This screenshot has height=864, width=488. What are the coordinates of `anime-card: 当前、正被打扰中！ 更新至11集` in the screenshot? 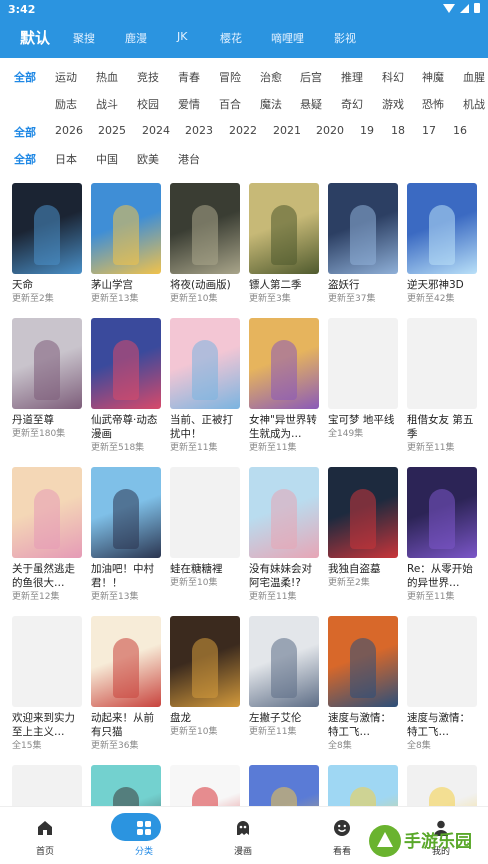 It's located at (205, 386).